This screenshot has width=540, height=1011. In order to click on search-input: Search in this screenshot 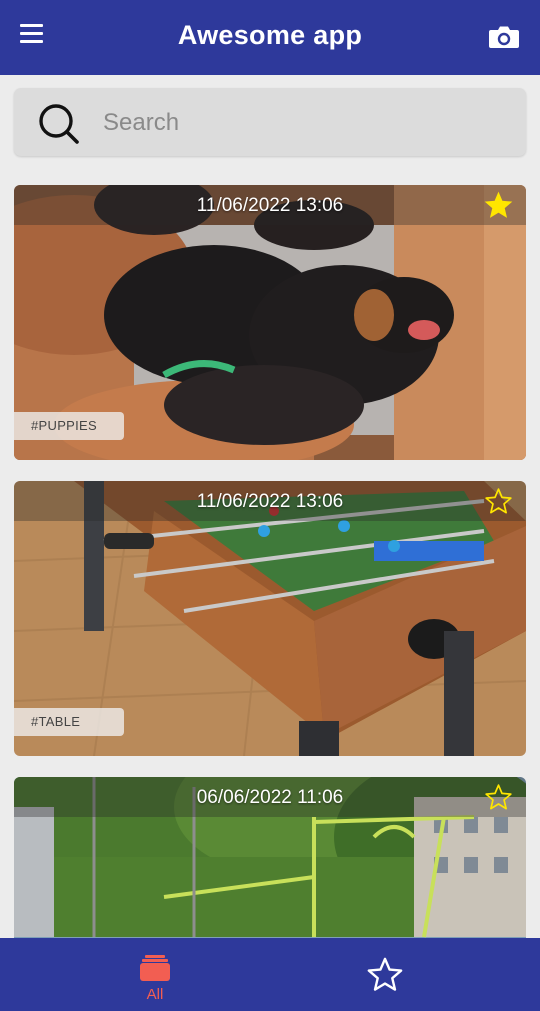, I will do `click(141, 123)`.